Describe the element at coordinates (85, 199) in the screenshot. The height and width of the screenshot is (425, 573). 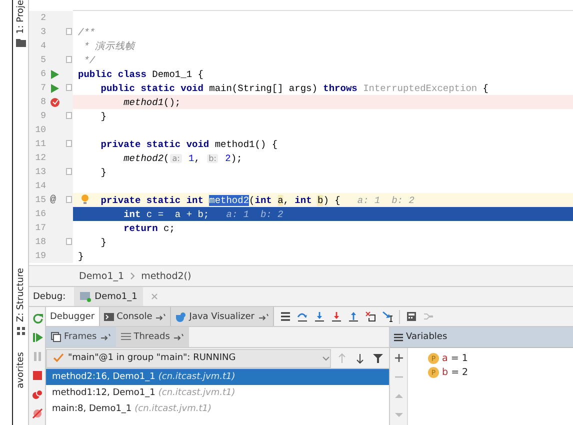
I see `bulb-icon` at that location.